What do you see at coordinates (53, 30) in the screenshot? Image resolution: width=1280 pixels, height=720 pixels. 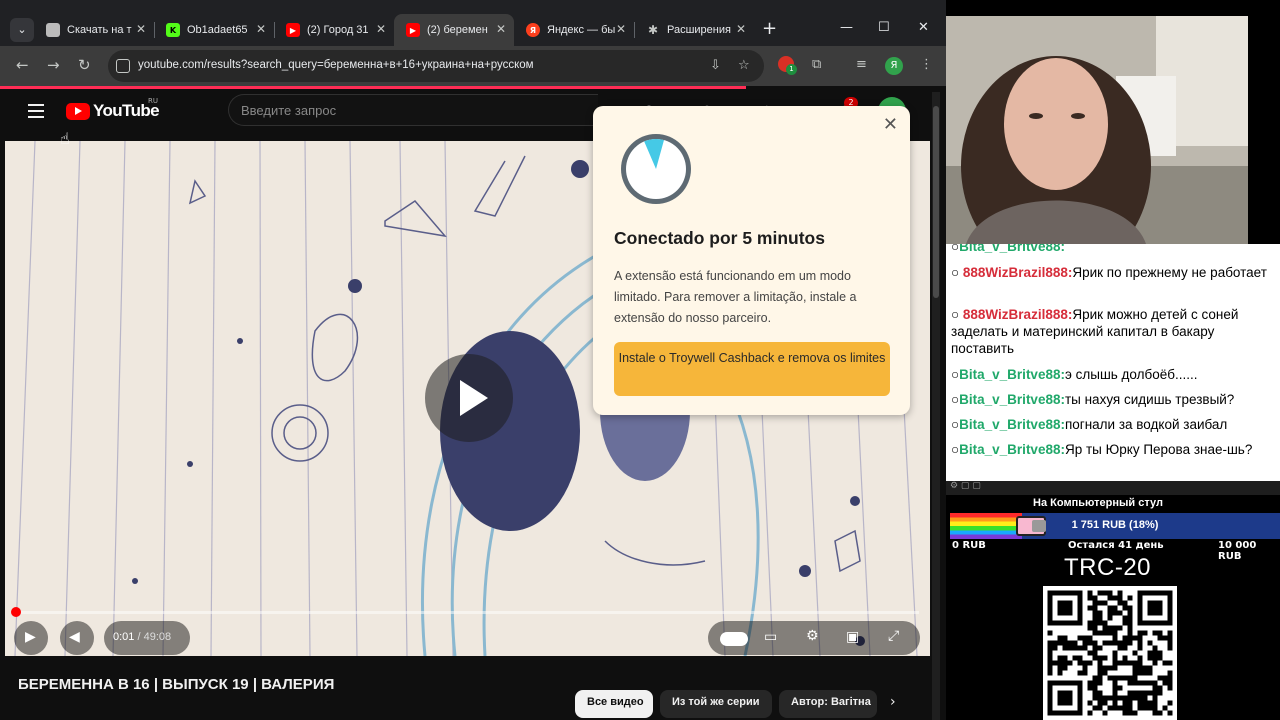 I see `document-favicon-icon` at bounding box center [53, 30].